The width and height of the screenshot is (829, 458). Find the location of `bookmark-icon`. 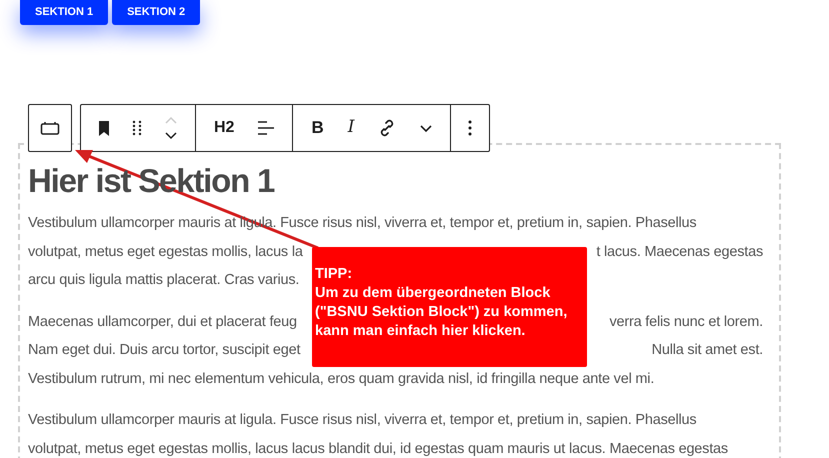

bookmark-icon is located at coordinates (104, 128).